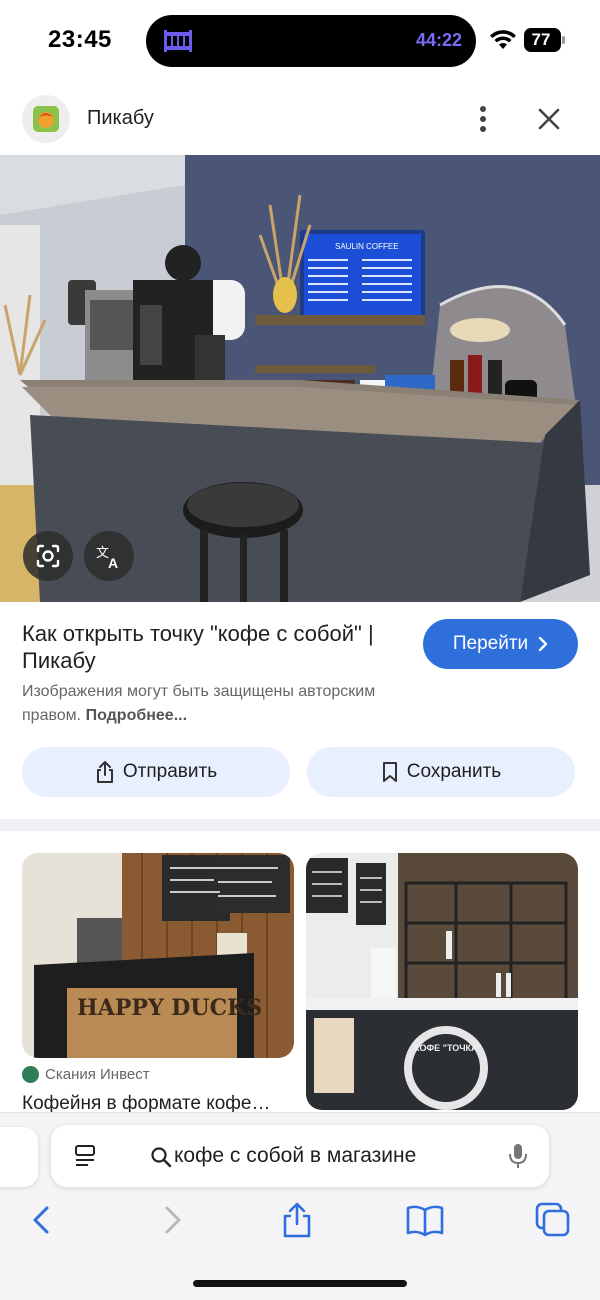 Image resolution: width=600 pixels, height=1300 pixels. I want to click on go-button-label: Перейти, so click(490, 643).